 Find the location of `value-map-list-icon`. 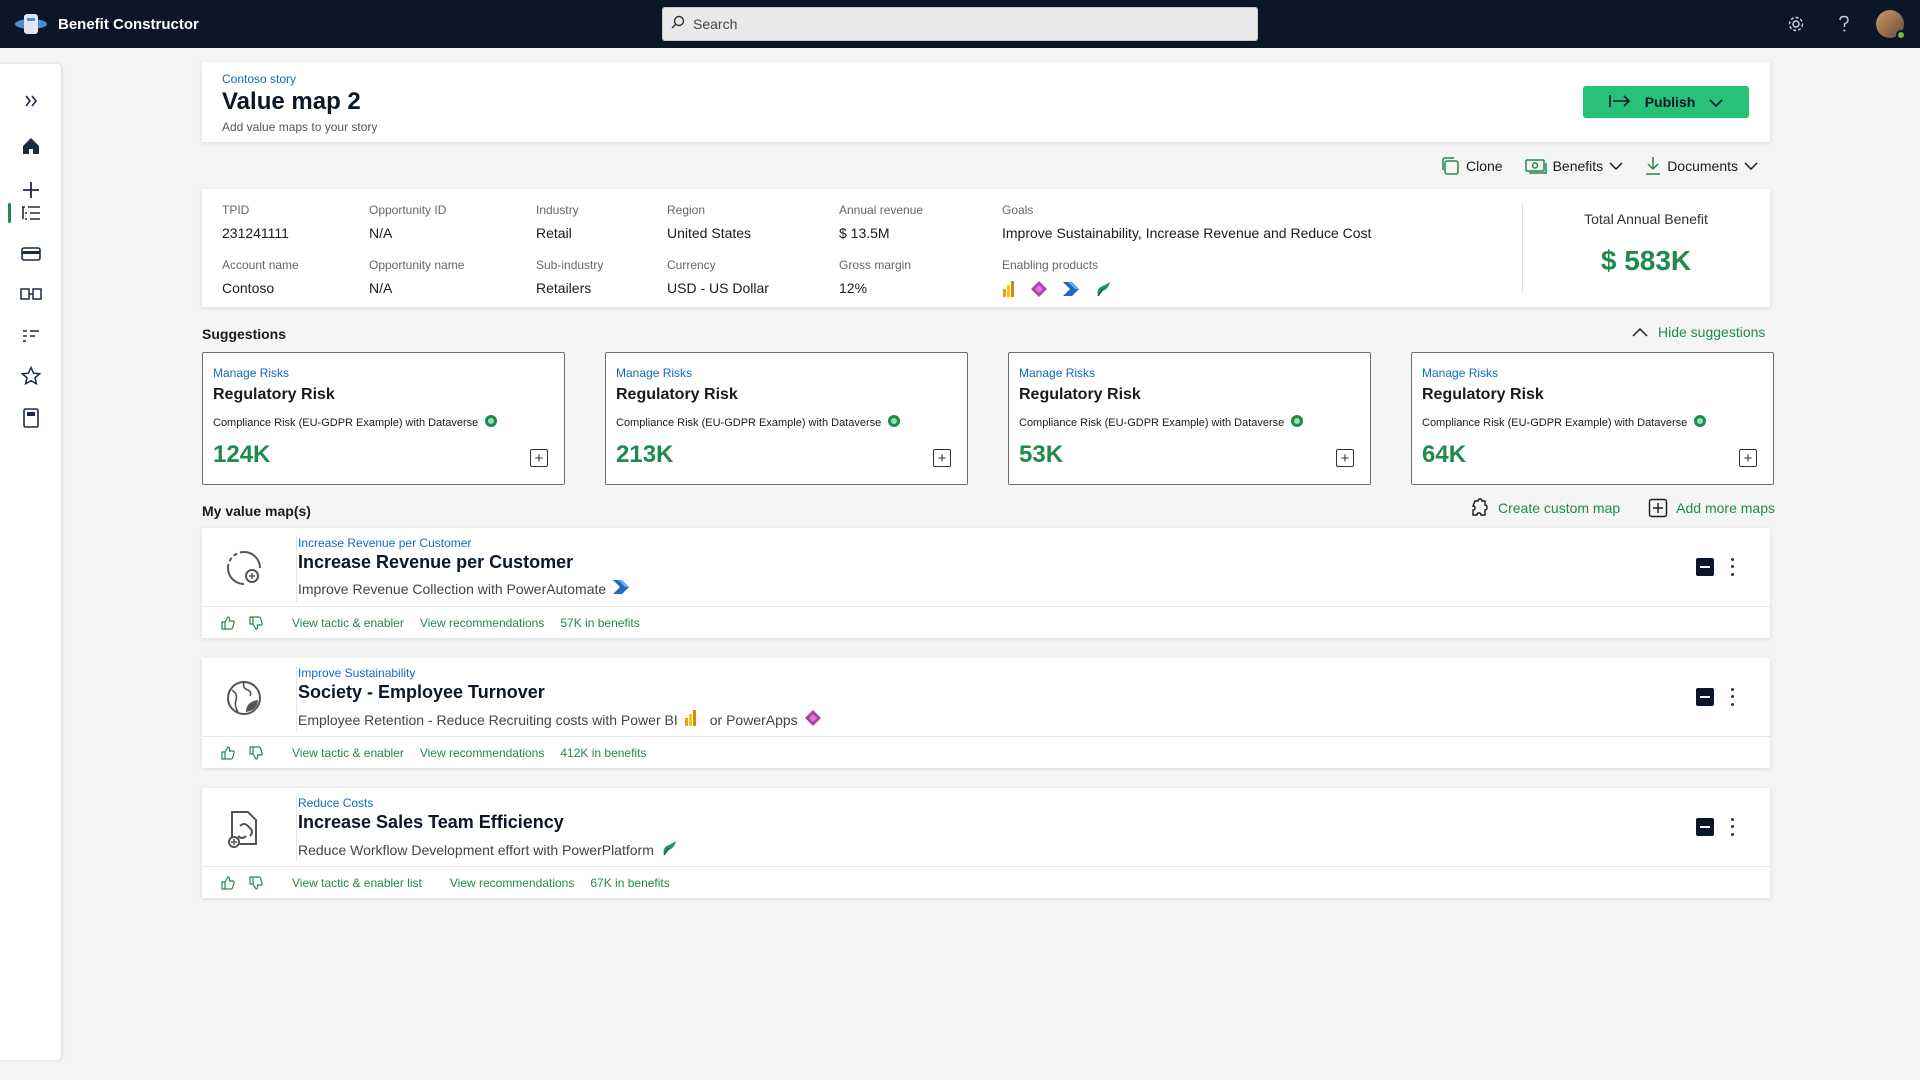

value-map-list-icon is located at coordinates (30, 213).